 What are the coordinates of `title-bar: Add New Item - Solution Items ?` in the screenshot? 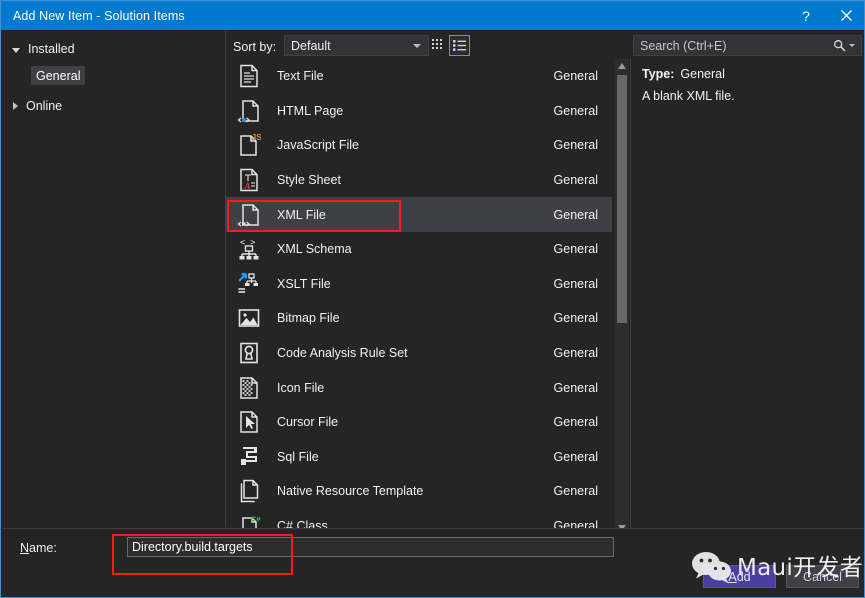 It's located at (432, 15).